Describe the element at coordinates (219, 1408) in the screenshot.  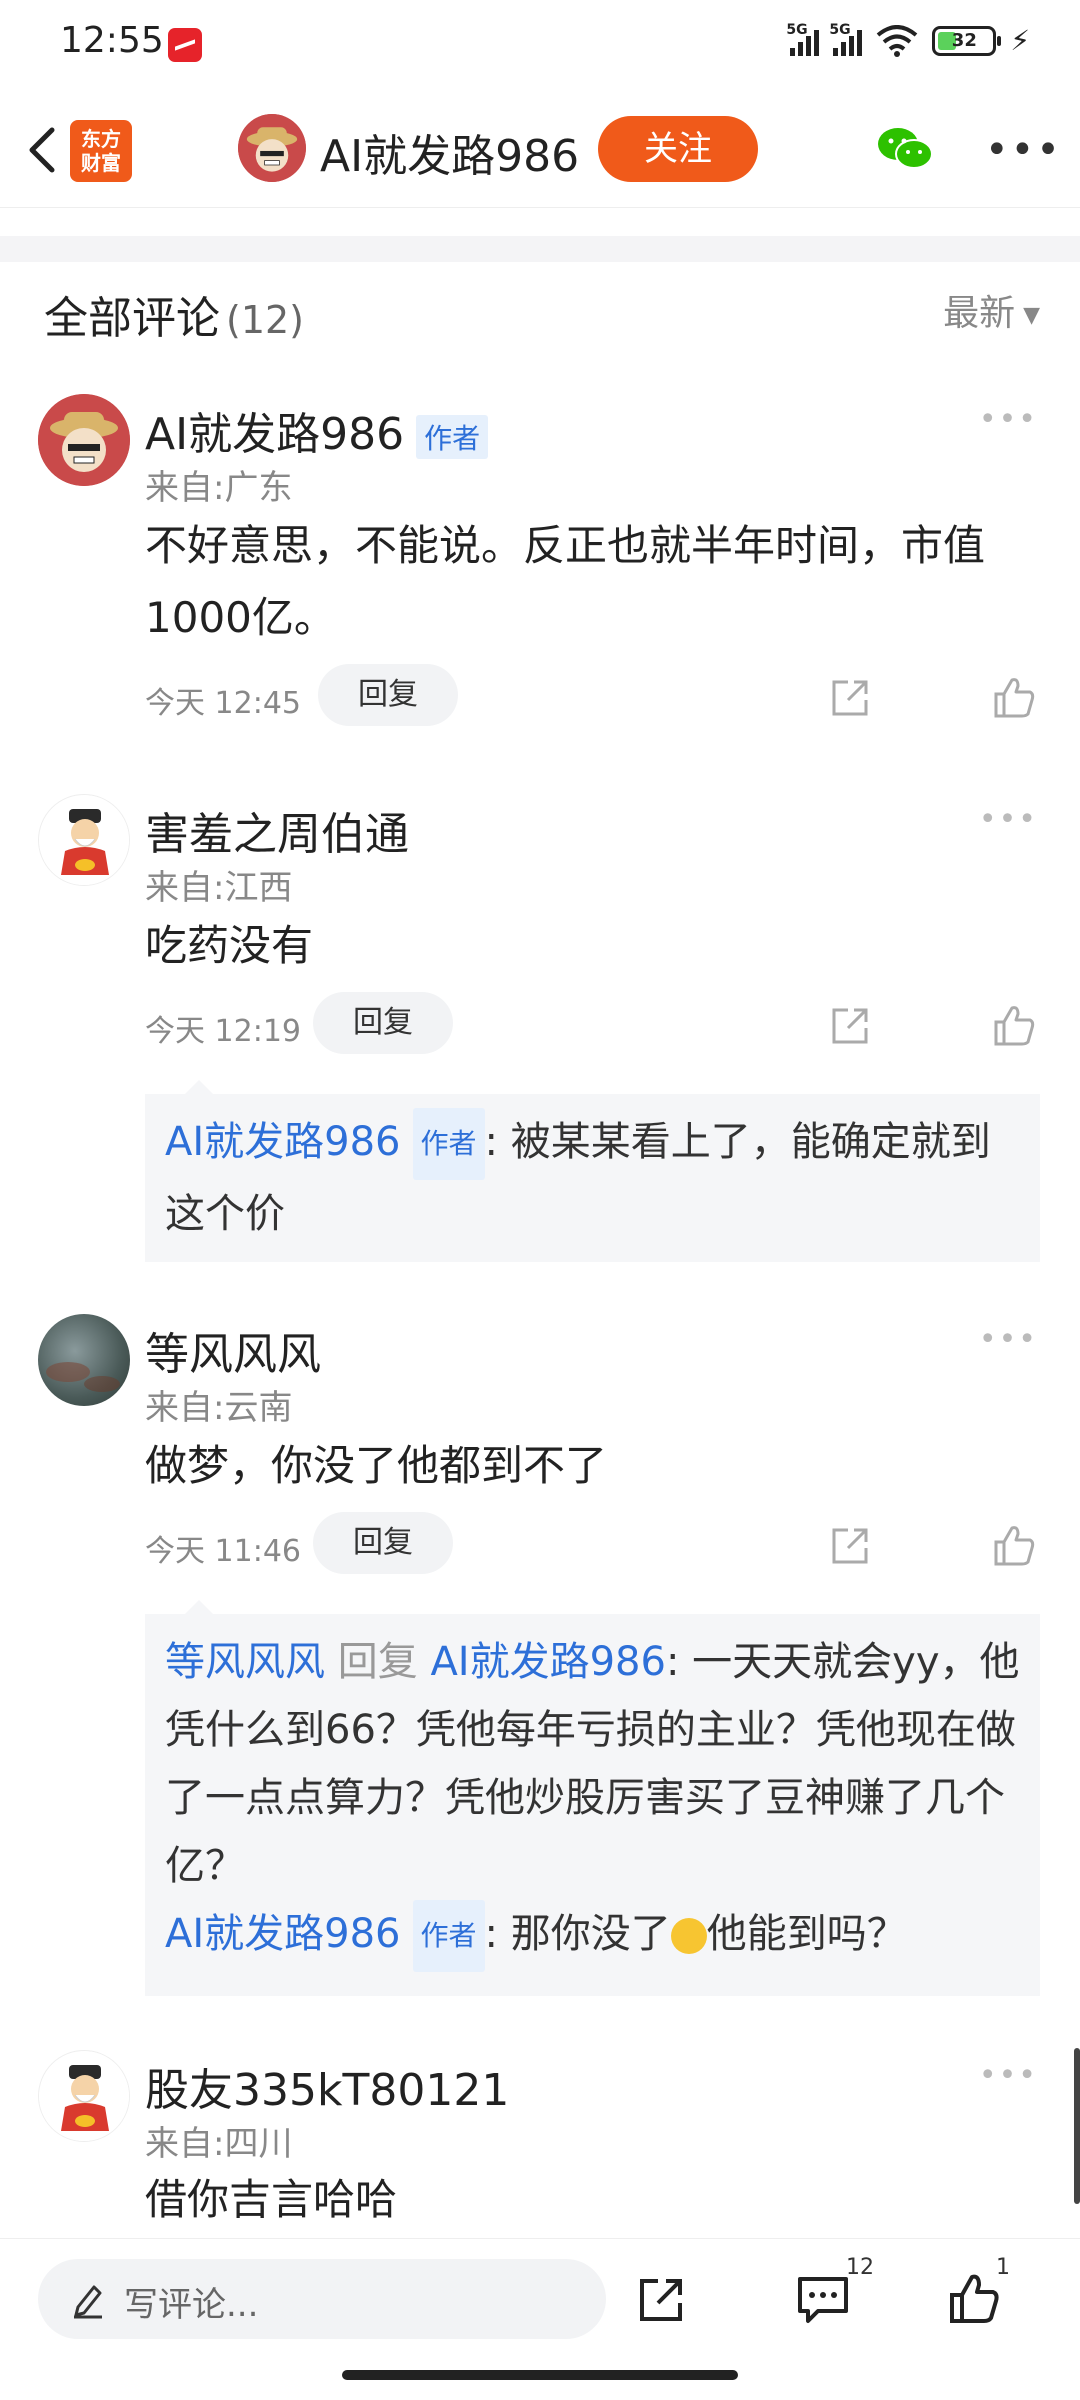
I see `comment-location: 来自:云南` at that location.